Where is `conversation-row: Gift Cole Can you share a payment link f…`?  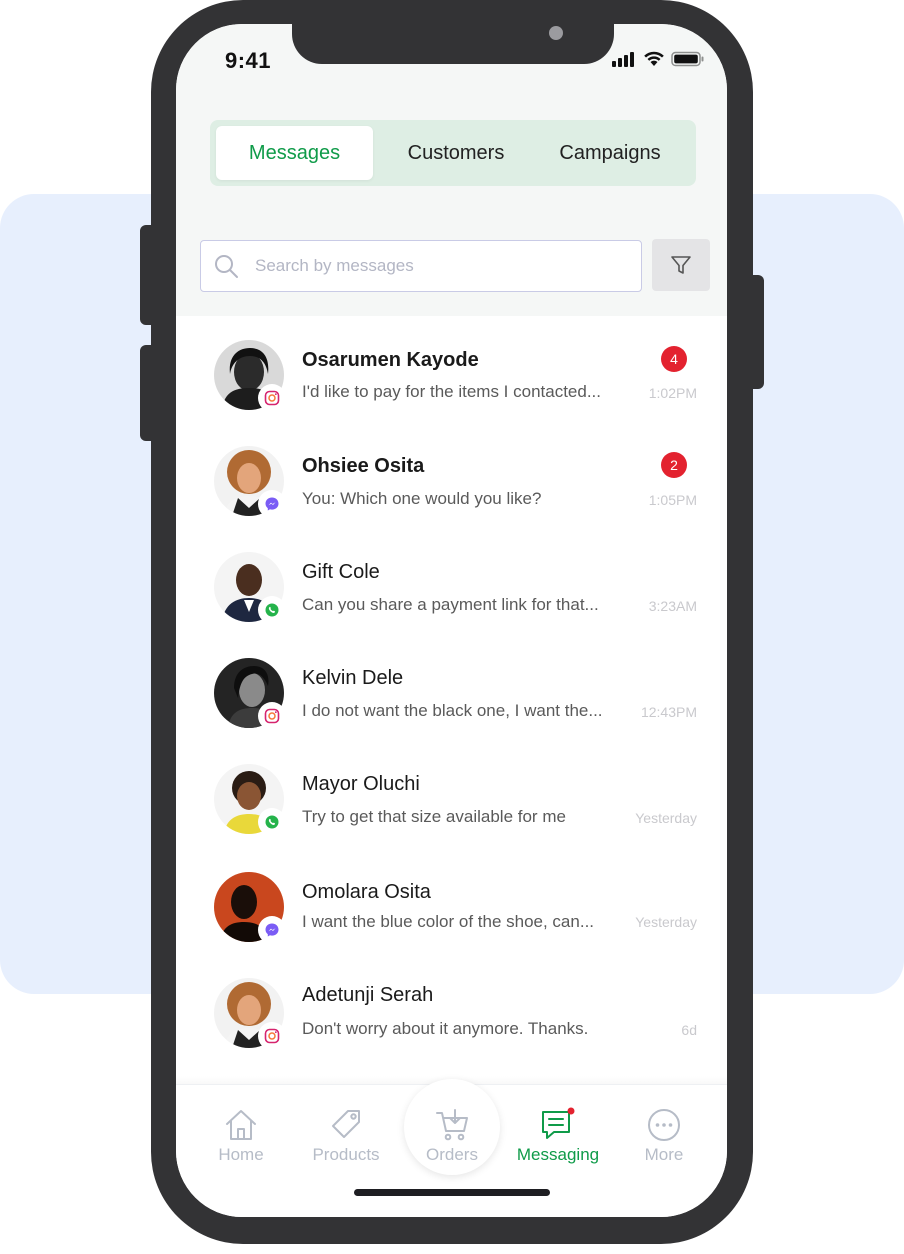 conversation-row: Gift Cole Can you share a payment link f… is located at coordinates (451, 602).